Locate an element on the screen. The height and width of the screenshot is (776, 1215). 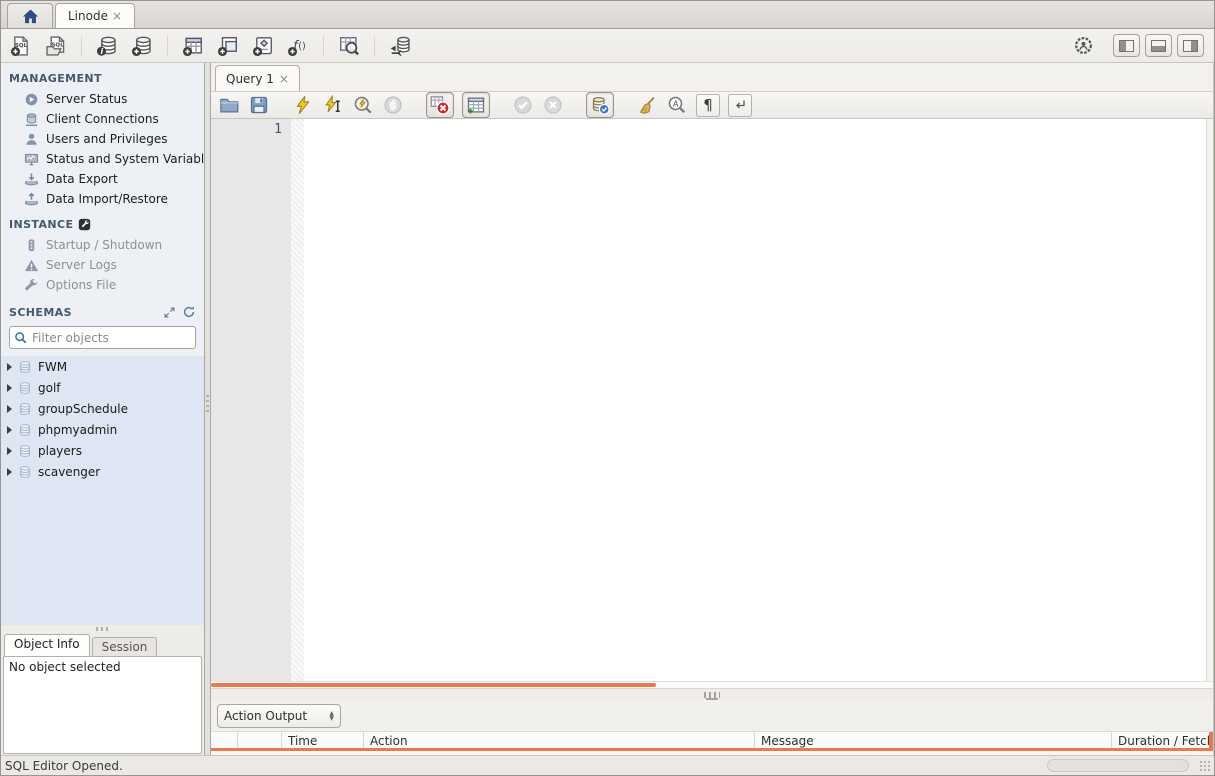
refresh-icon is located at coordinates (189, 312).